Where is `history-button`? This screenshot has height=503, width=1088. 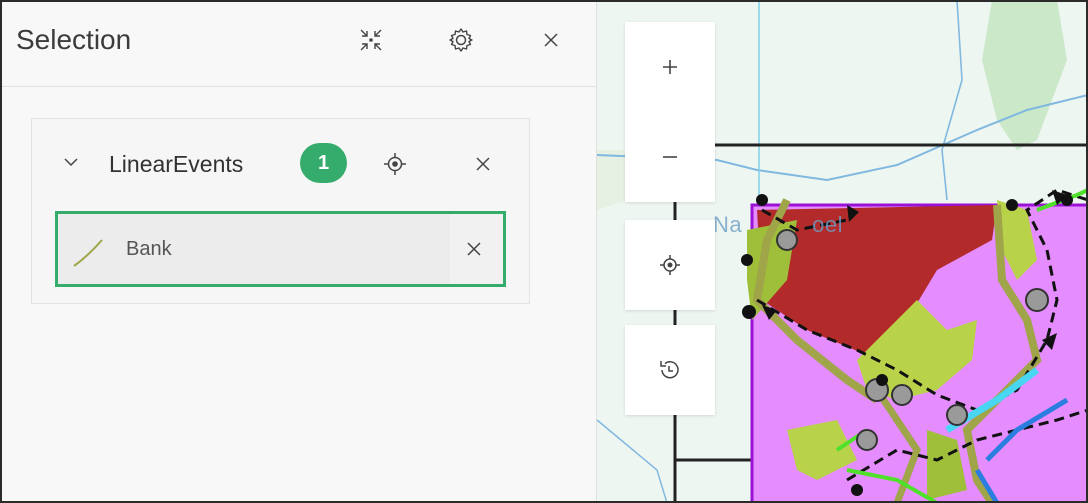
history-button is located at coordinates (670, 370).